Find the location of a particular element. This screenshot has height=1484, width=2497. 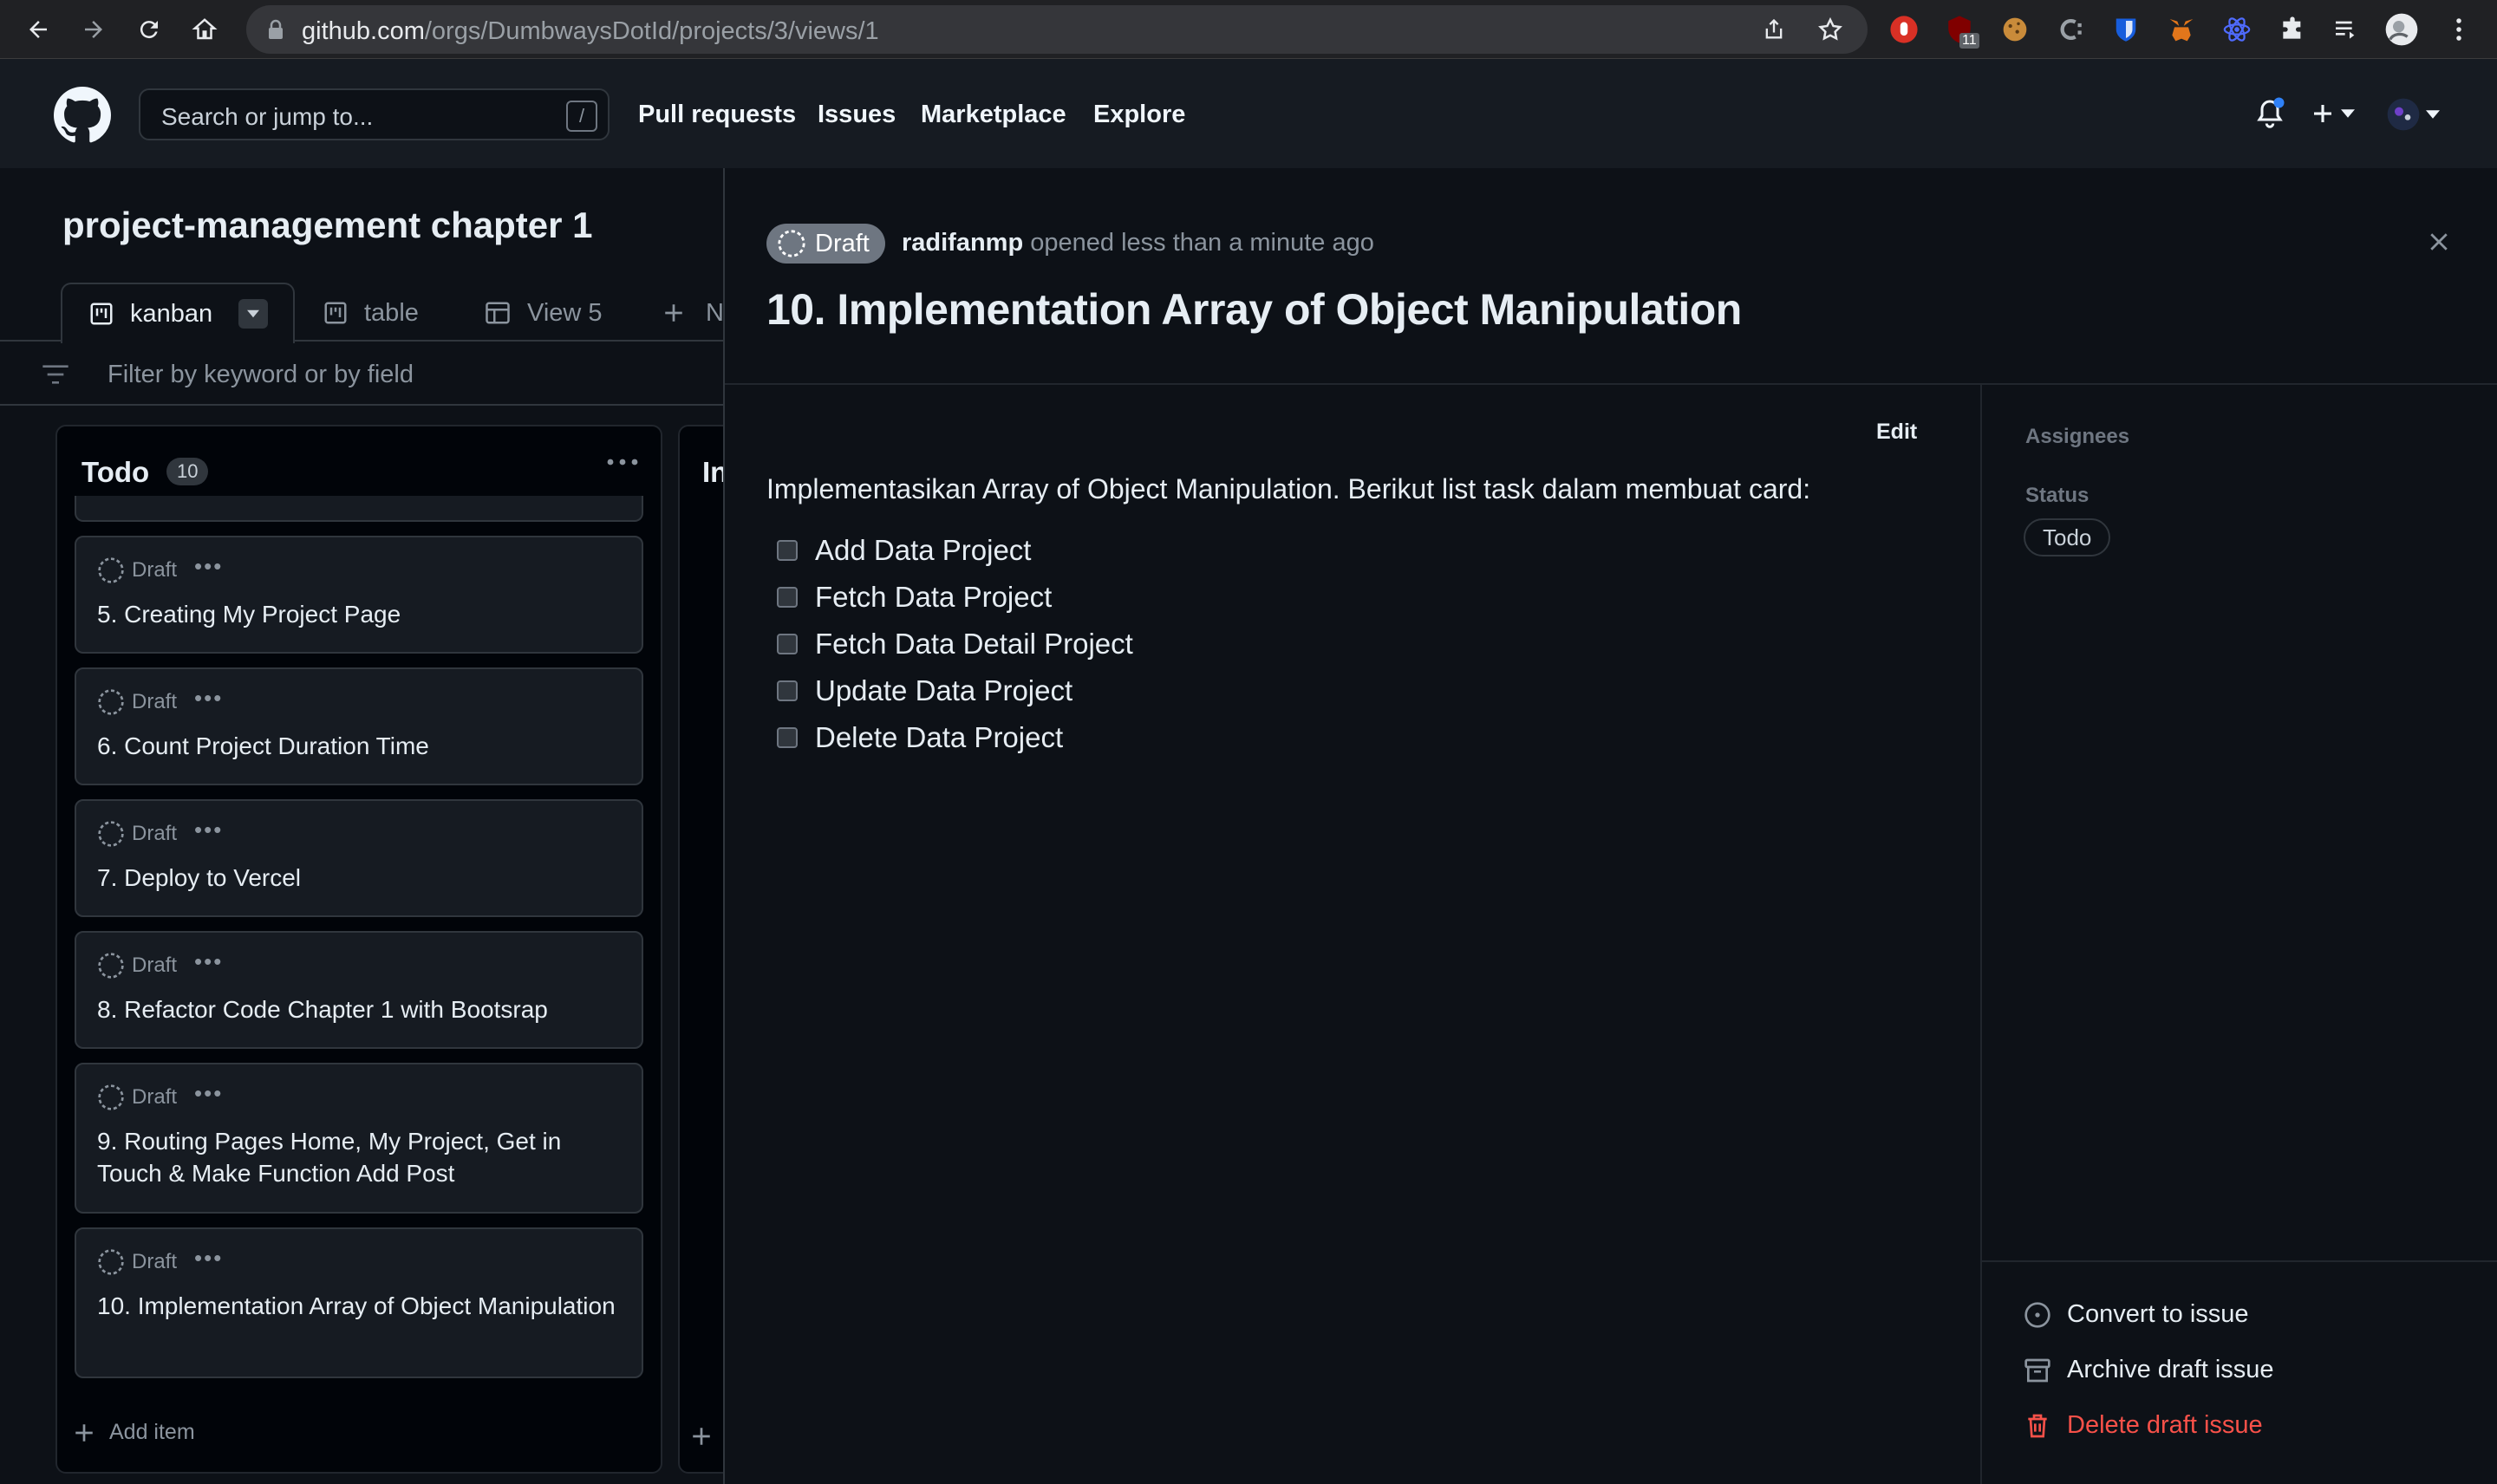

cookie-icon is located at coordinates (2015, 29).